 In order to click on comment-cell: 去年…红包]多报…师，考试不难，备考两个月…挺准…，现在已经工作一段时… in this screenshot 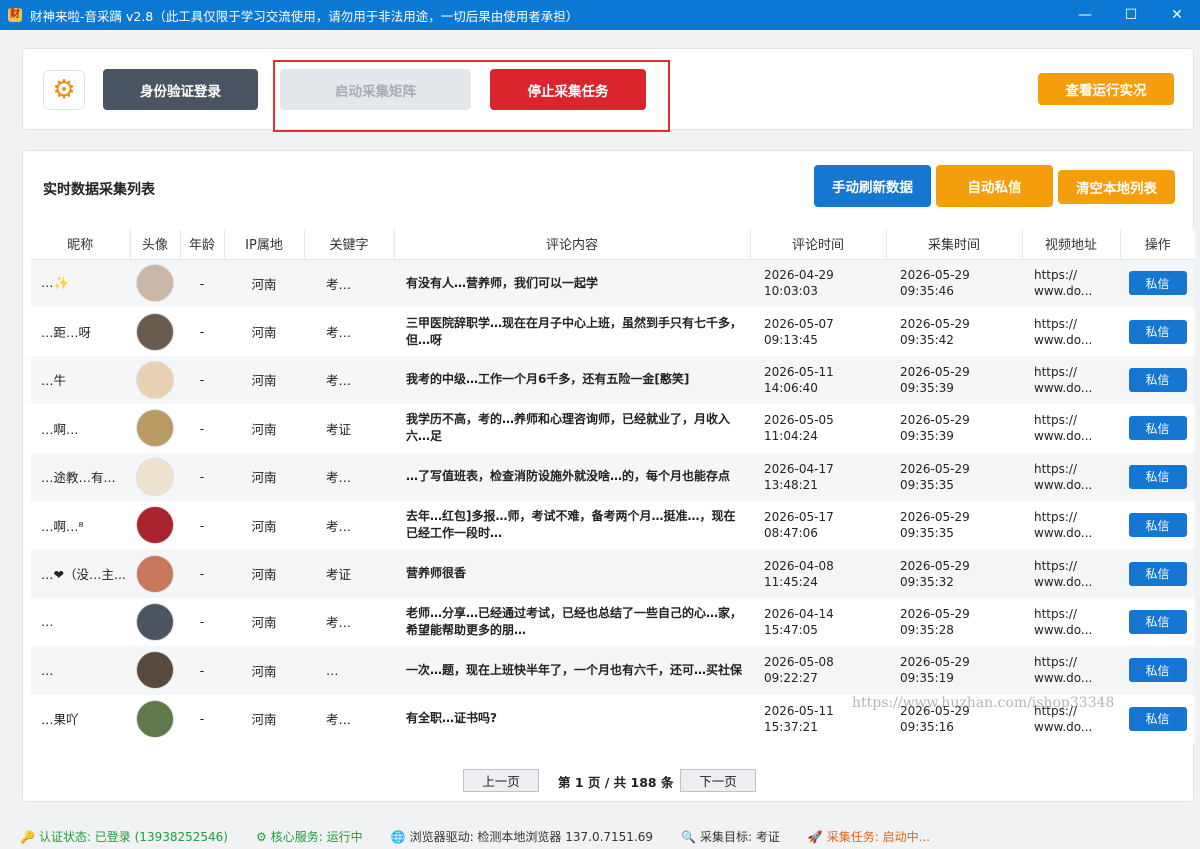, I will do `click(572, 525)`.